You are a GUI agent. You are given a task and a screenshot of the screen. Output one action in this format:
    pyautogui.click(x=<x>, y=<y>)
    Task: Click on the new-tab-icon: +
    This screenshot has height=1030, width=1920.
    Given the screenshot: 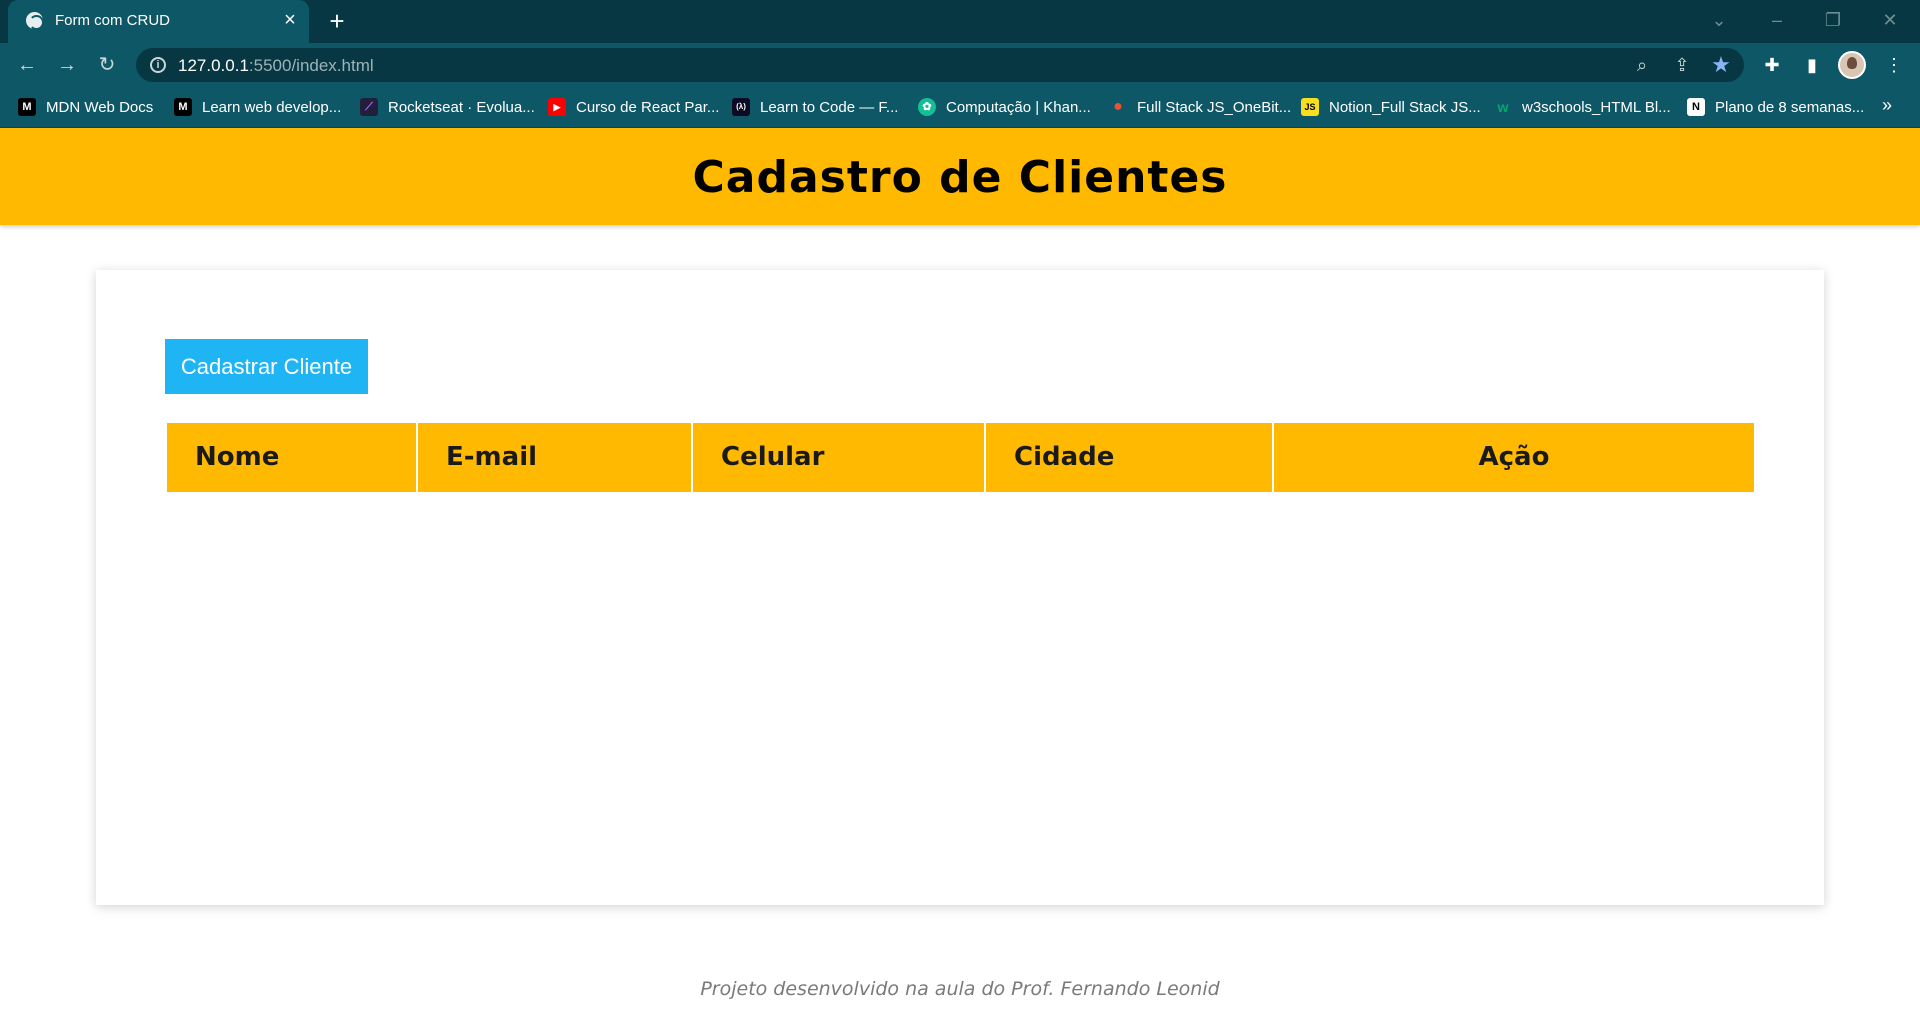 What is the action you would take?
    pyautogui.click(x=337, y=21)
    